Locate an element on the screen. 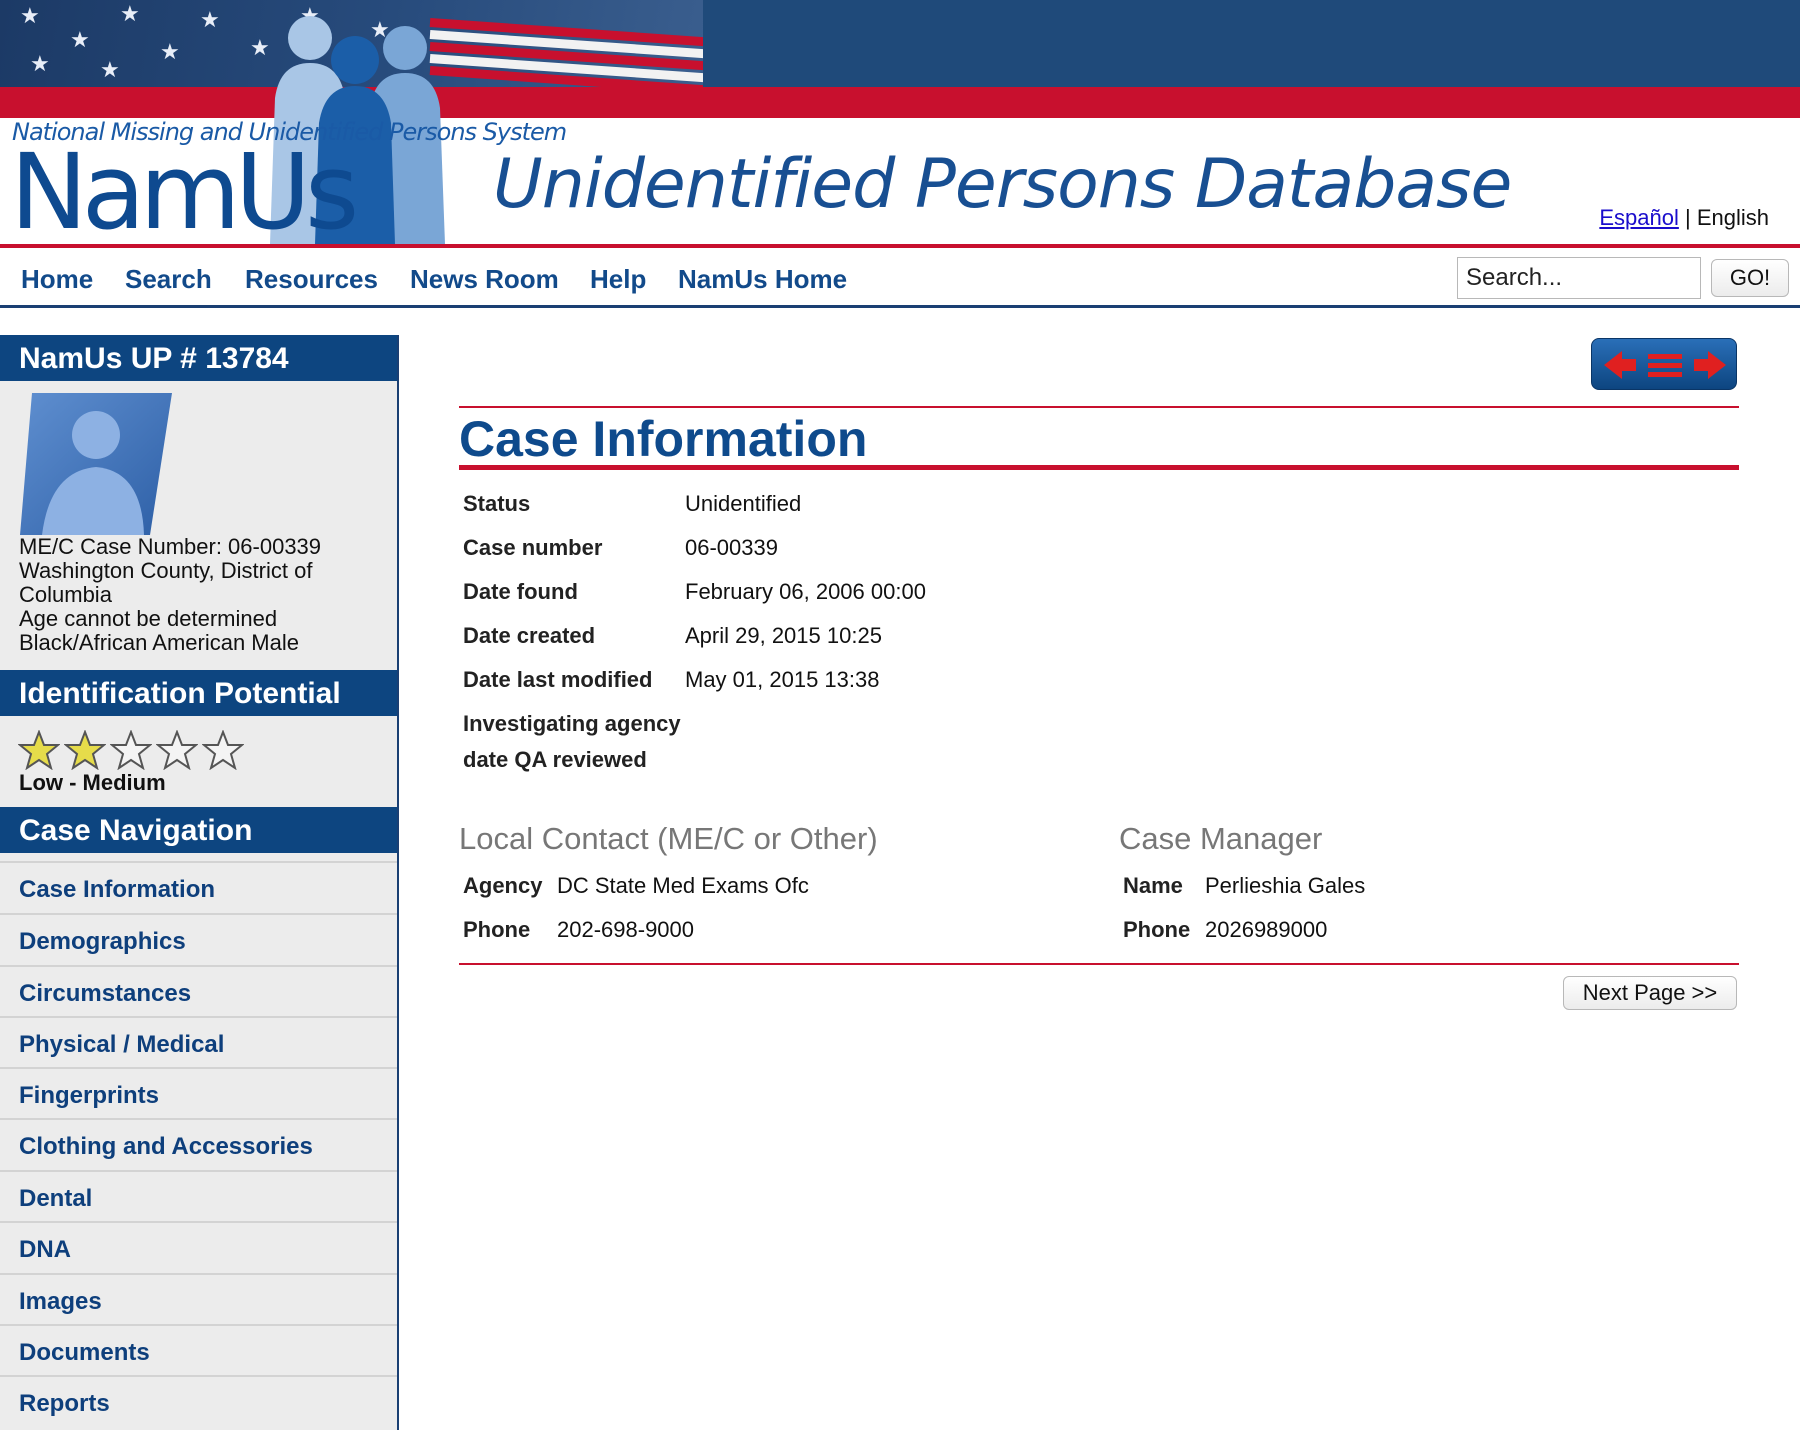 The width and height of the screenshot is (1800, 1430). case-pager-controls is located at coordinates (1664, 364).